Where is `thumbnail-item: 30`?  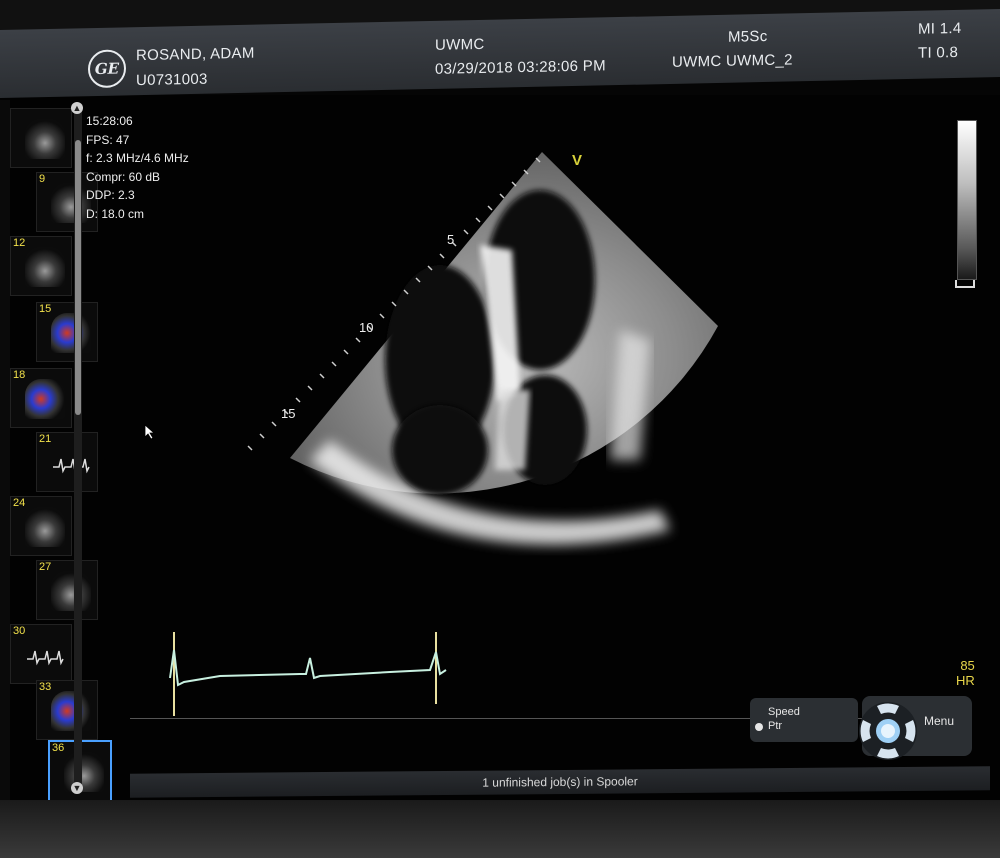
thumbnail-item: 30 is located at coordinates (41, 654).